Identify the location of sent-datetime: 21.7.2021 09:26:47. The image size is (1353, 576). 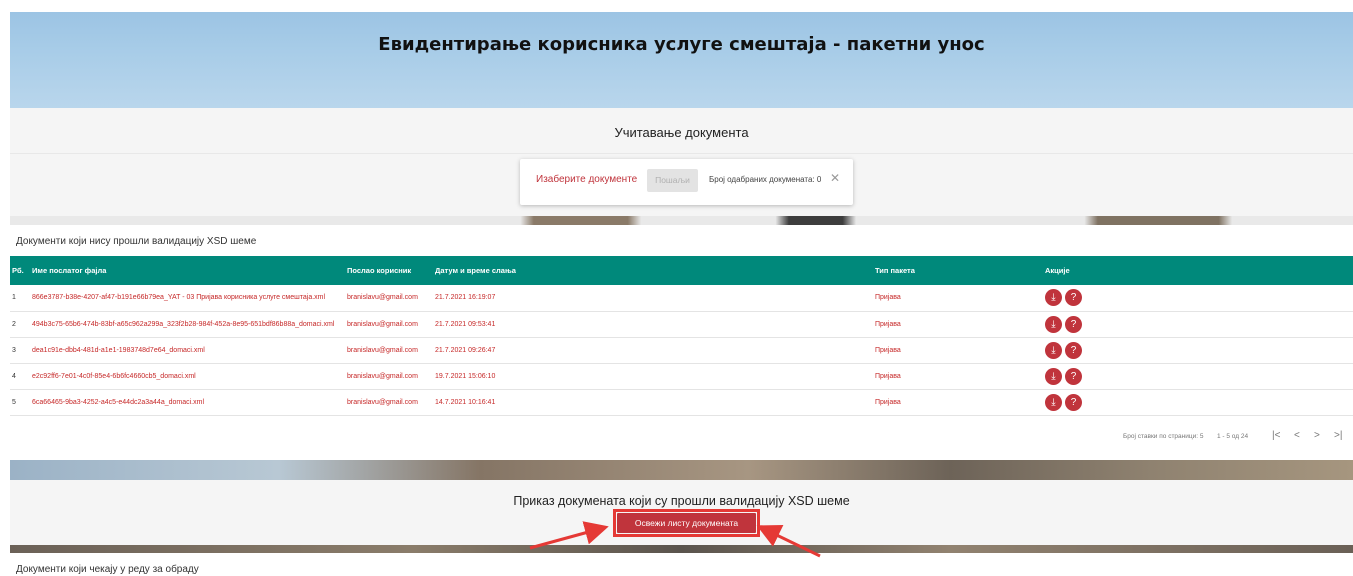
(653, 350).